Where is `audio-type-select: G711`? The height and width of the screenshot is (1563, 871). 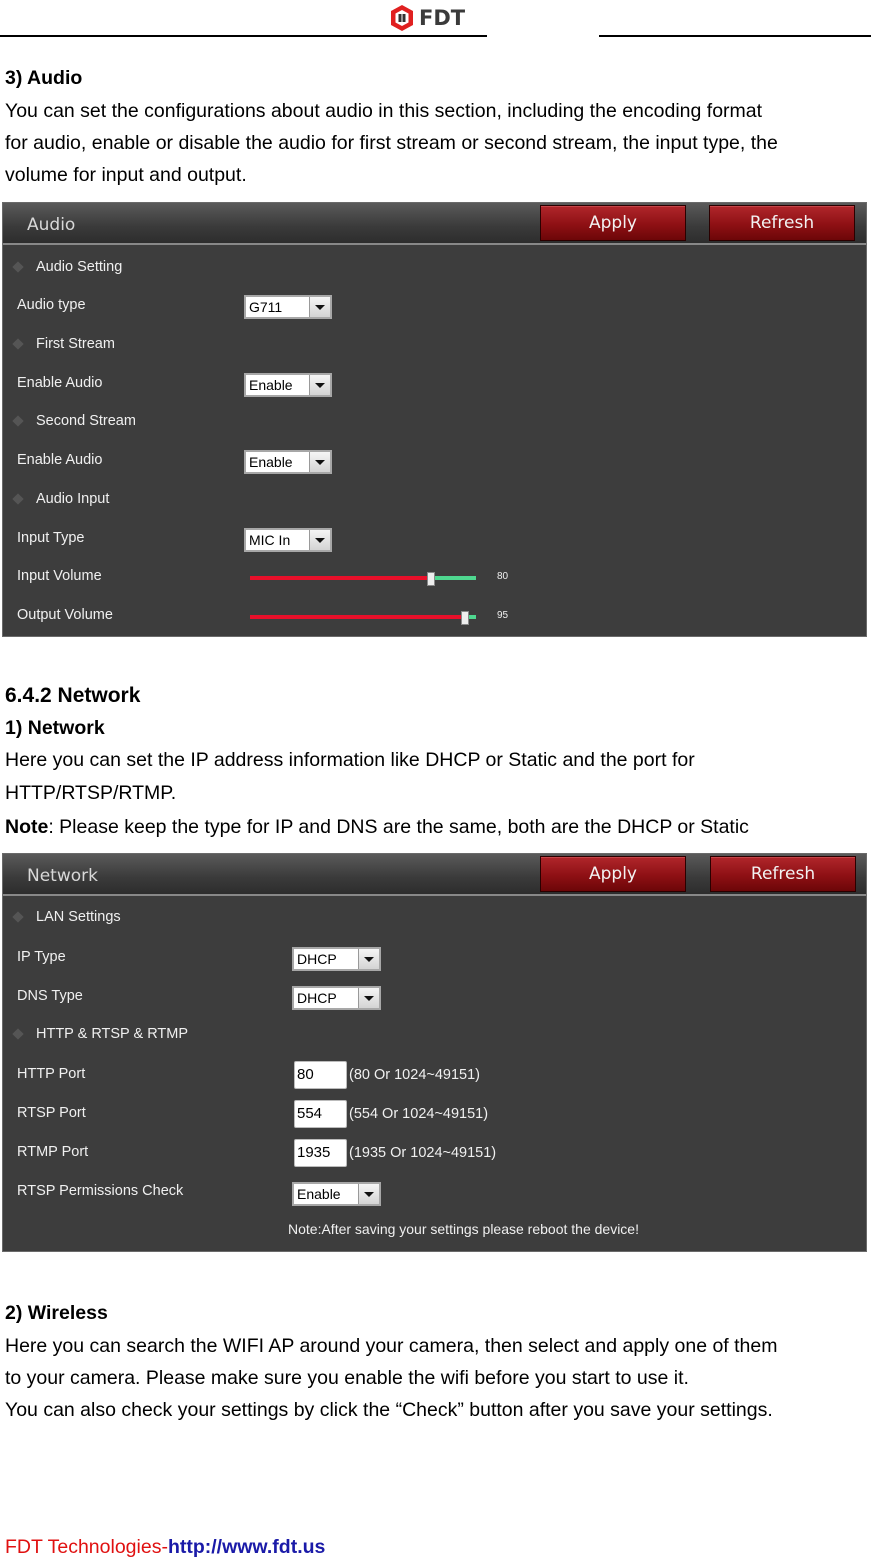 audio-type-select: G711 is located at coordinates (288, 307).